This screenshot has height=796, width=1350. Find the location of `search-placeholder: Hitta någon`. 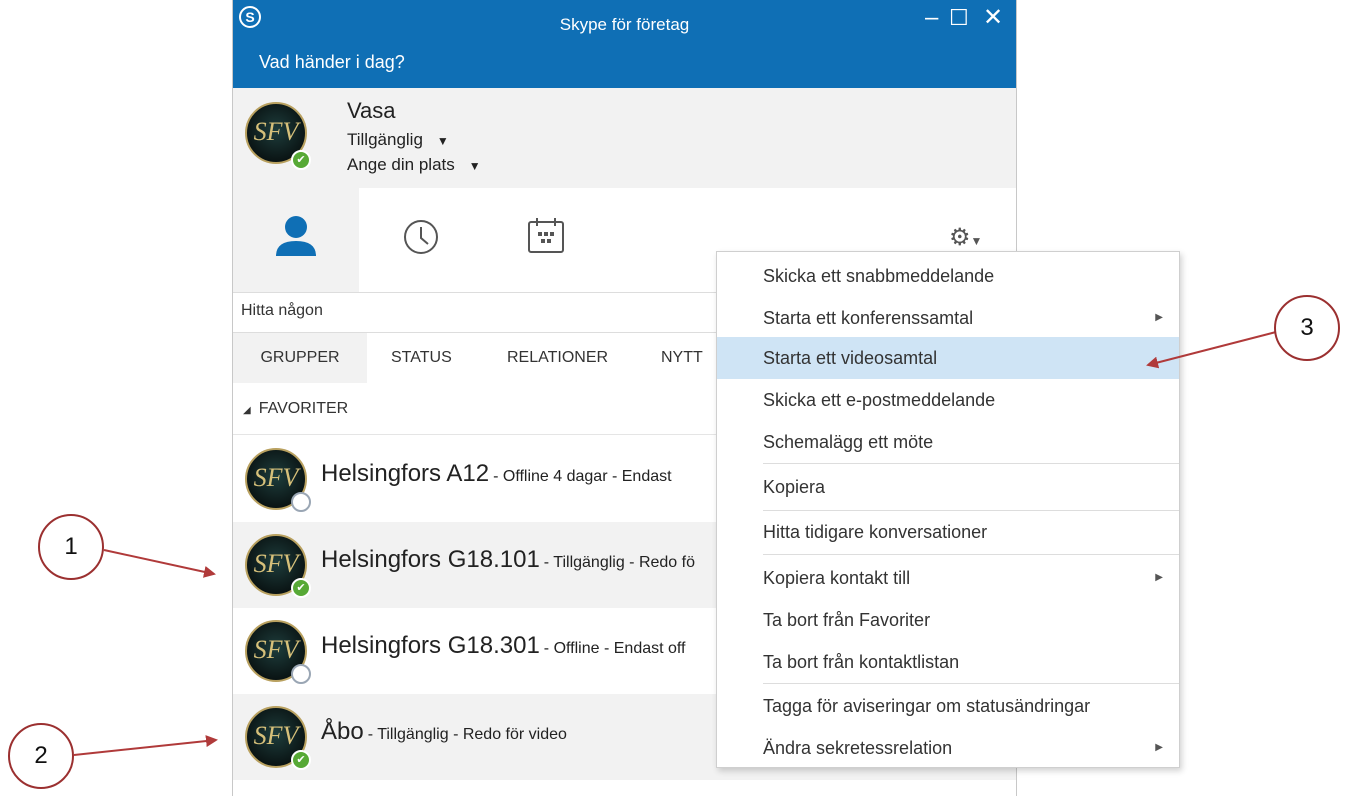

search-placeholder: Hitta någon is located at coordinates (282, 310).